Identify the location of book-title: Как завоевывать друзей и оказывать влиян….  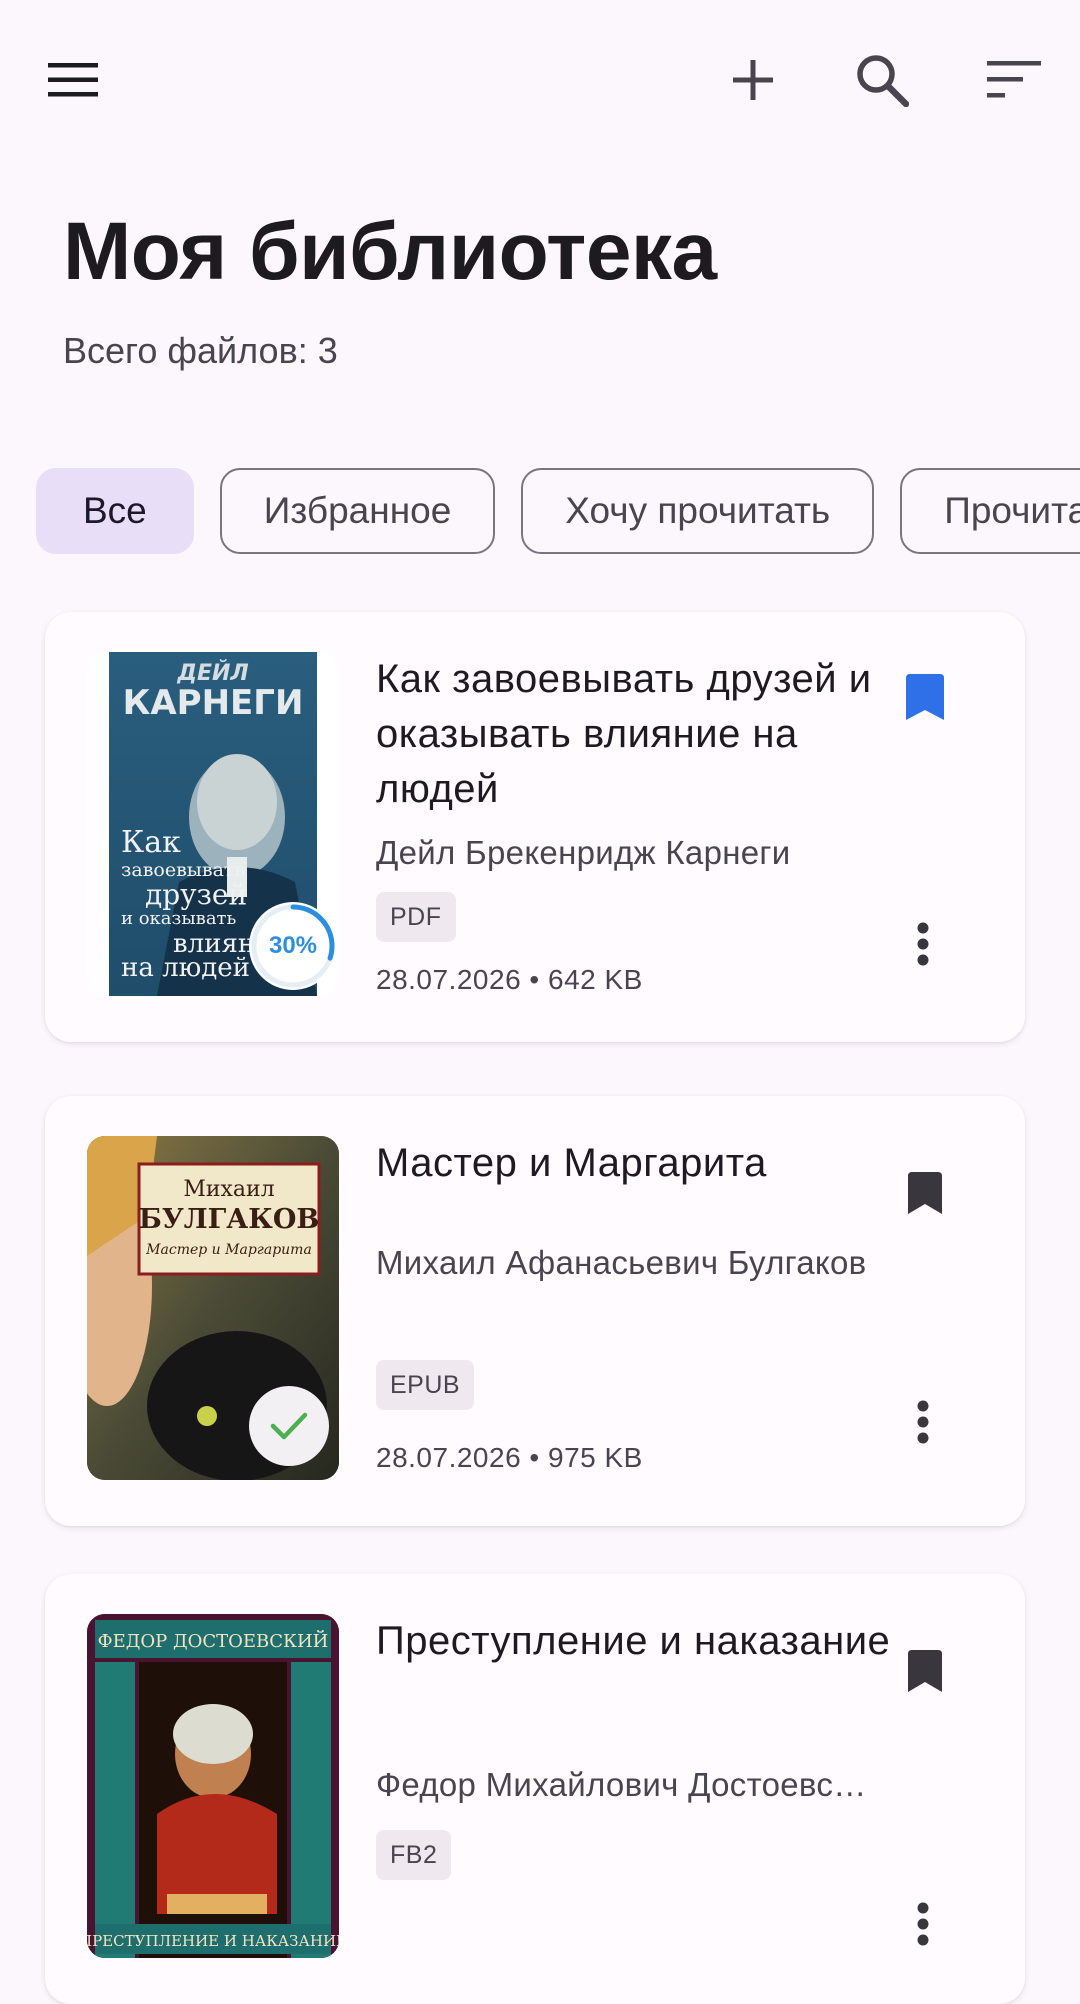
(624, 734).